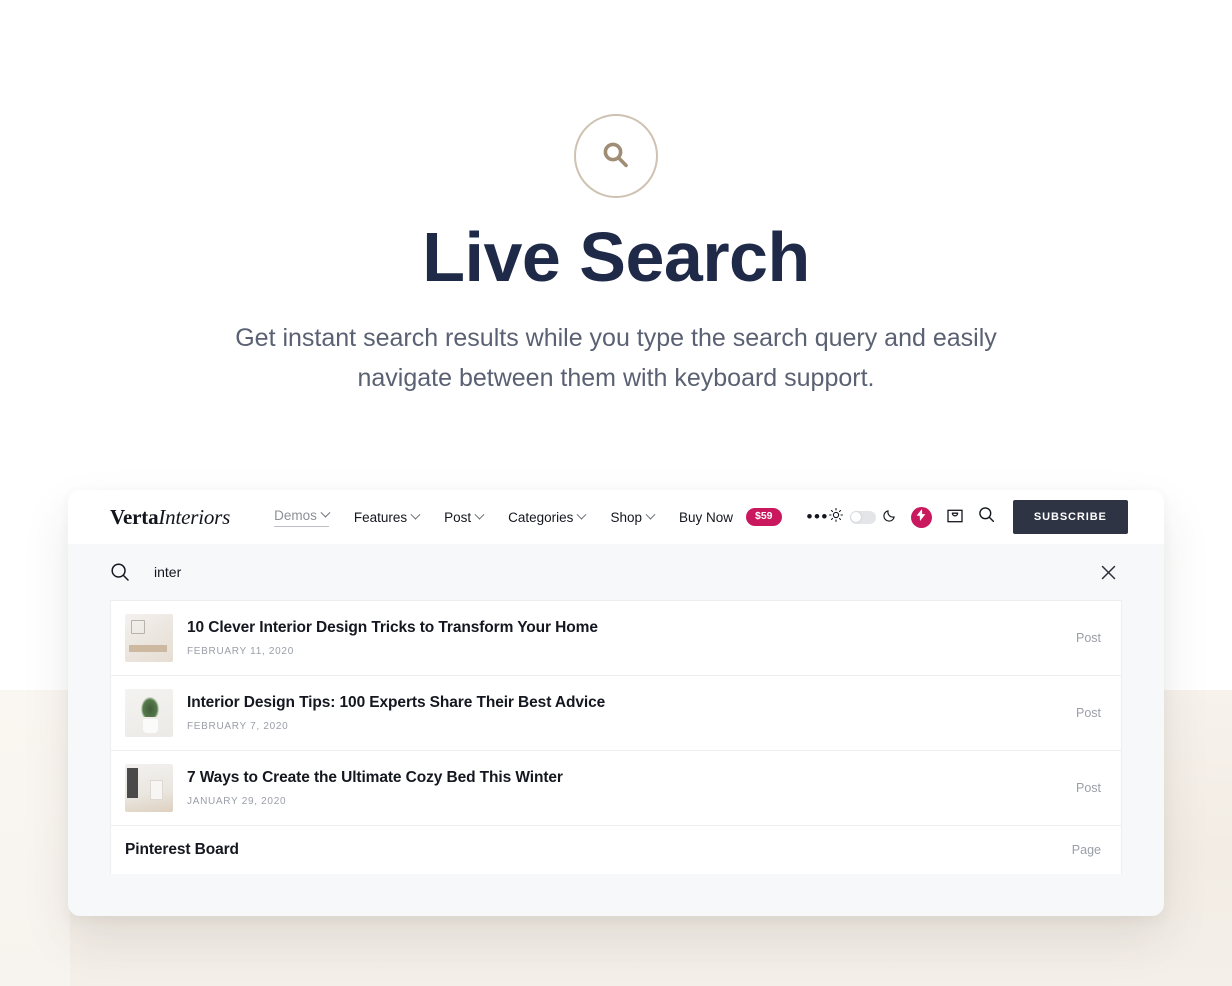  Describe the element at coordinates (35, 838) in the screenshot. I see `page-background-cream-left` at that location.